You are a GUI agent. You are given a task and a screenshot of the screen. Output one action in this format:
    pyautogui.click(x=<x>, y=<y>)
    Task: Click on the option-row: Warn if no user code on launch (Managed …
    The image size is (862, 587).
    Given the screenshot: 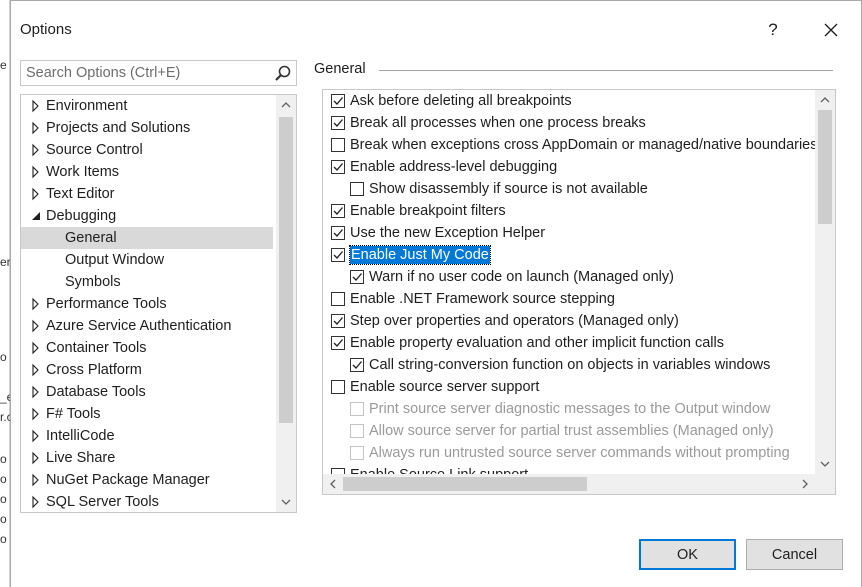 What is the action you would take?
    pyautogui.click(x=569, y=277)
    